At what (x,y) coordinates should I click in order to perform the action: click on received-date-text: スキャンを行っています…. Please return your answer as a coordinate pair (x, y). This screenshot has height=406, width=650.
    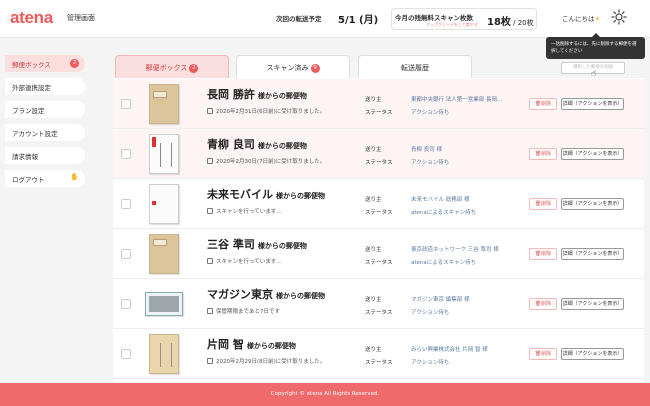
    Looking at the image, I should click on (249, 262).